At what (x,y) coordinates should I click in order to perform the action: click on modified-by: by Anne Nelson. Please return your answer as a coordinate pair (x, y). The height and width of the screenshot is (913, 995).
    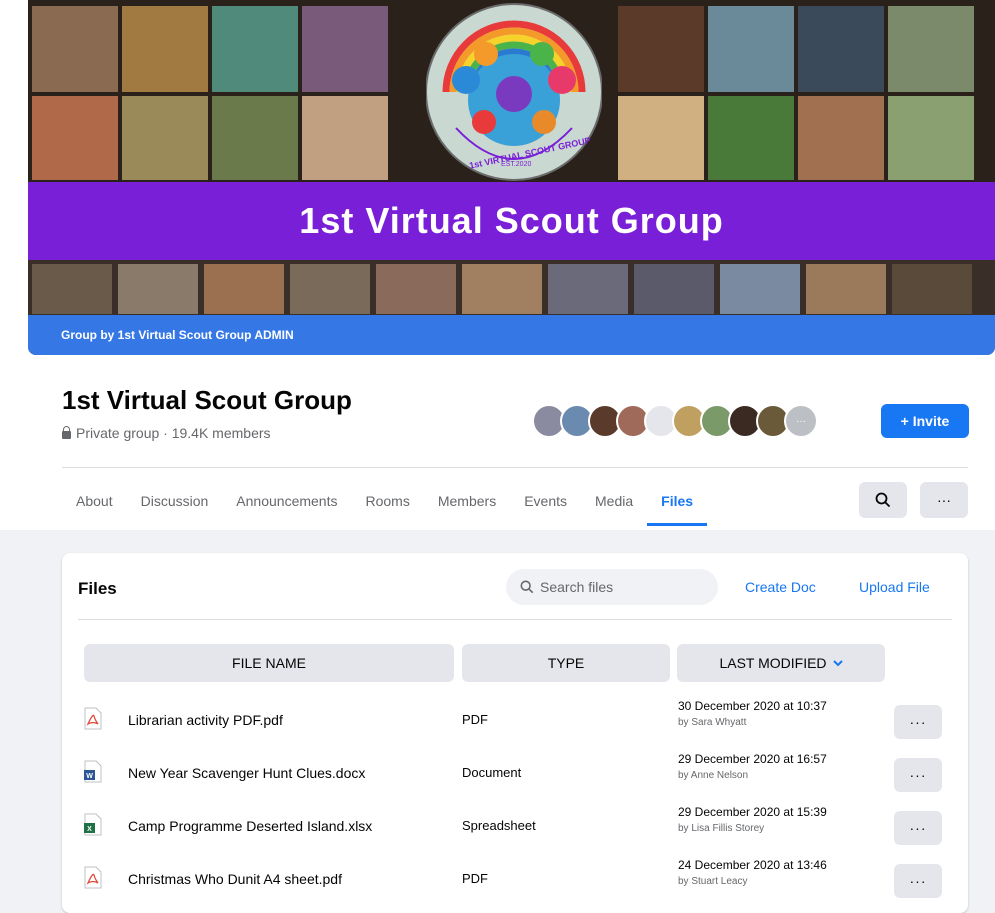
    Looking at the image, I should click on (713, 775).